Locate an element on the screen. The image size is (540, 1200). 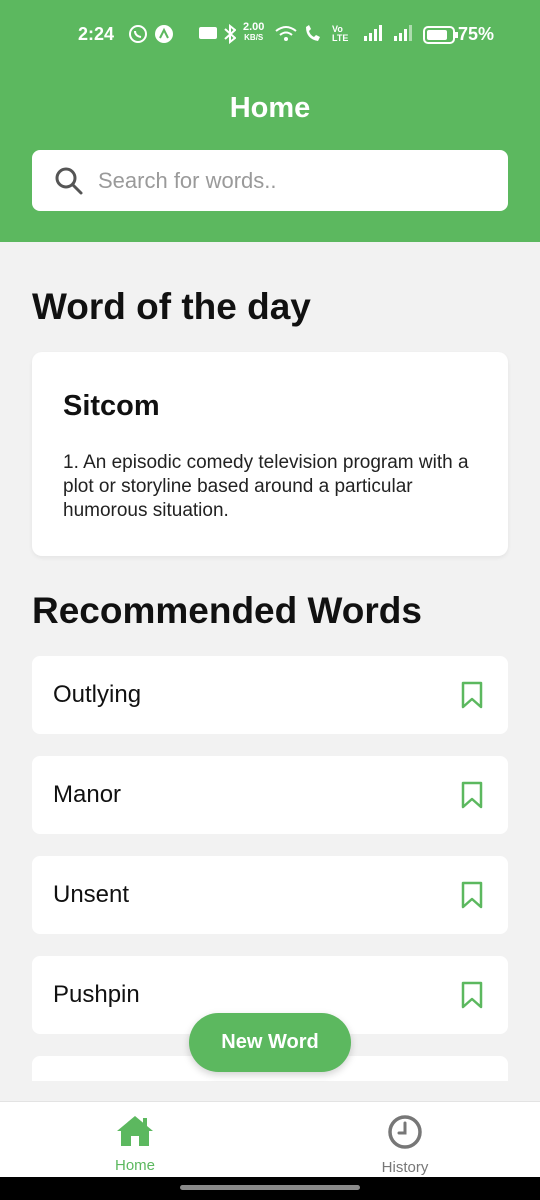
word-of-day-word: Sitcom is located at coordinates (111, 406).